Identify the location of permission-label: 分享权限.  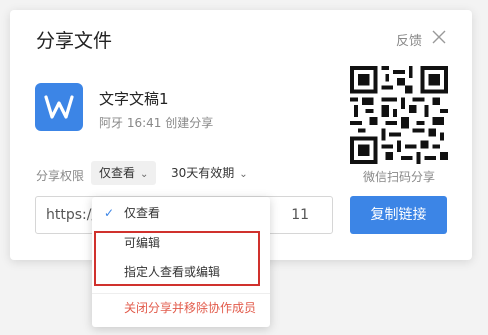
(60, 176).